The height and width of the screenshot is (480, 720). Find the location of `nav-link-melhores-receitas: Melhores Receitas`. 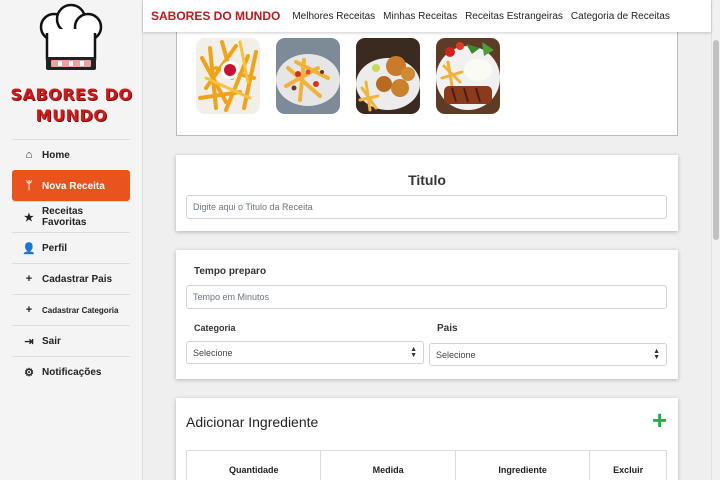

nav-link-melhores-receitas: Melhores Receitas is located at coordinates (333, 16).